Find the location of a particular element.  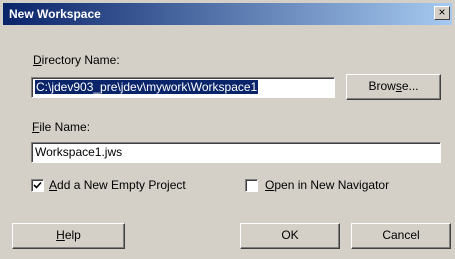

cancel-button: Cancel is located at coordinates (401, 236).